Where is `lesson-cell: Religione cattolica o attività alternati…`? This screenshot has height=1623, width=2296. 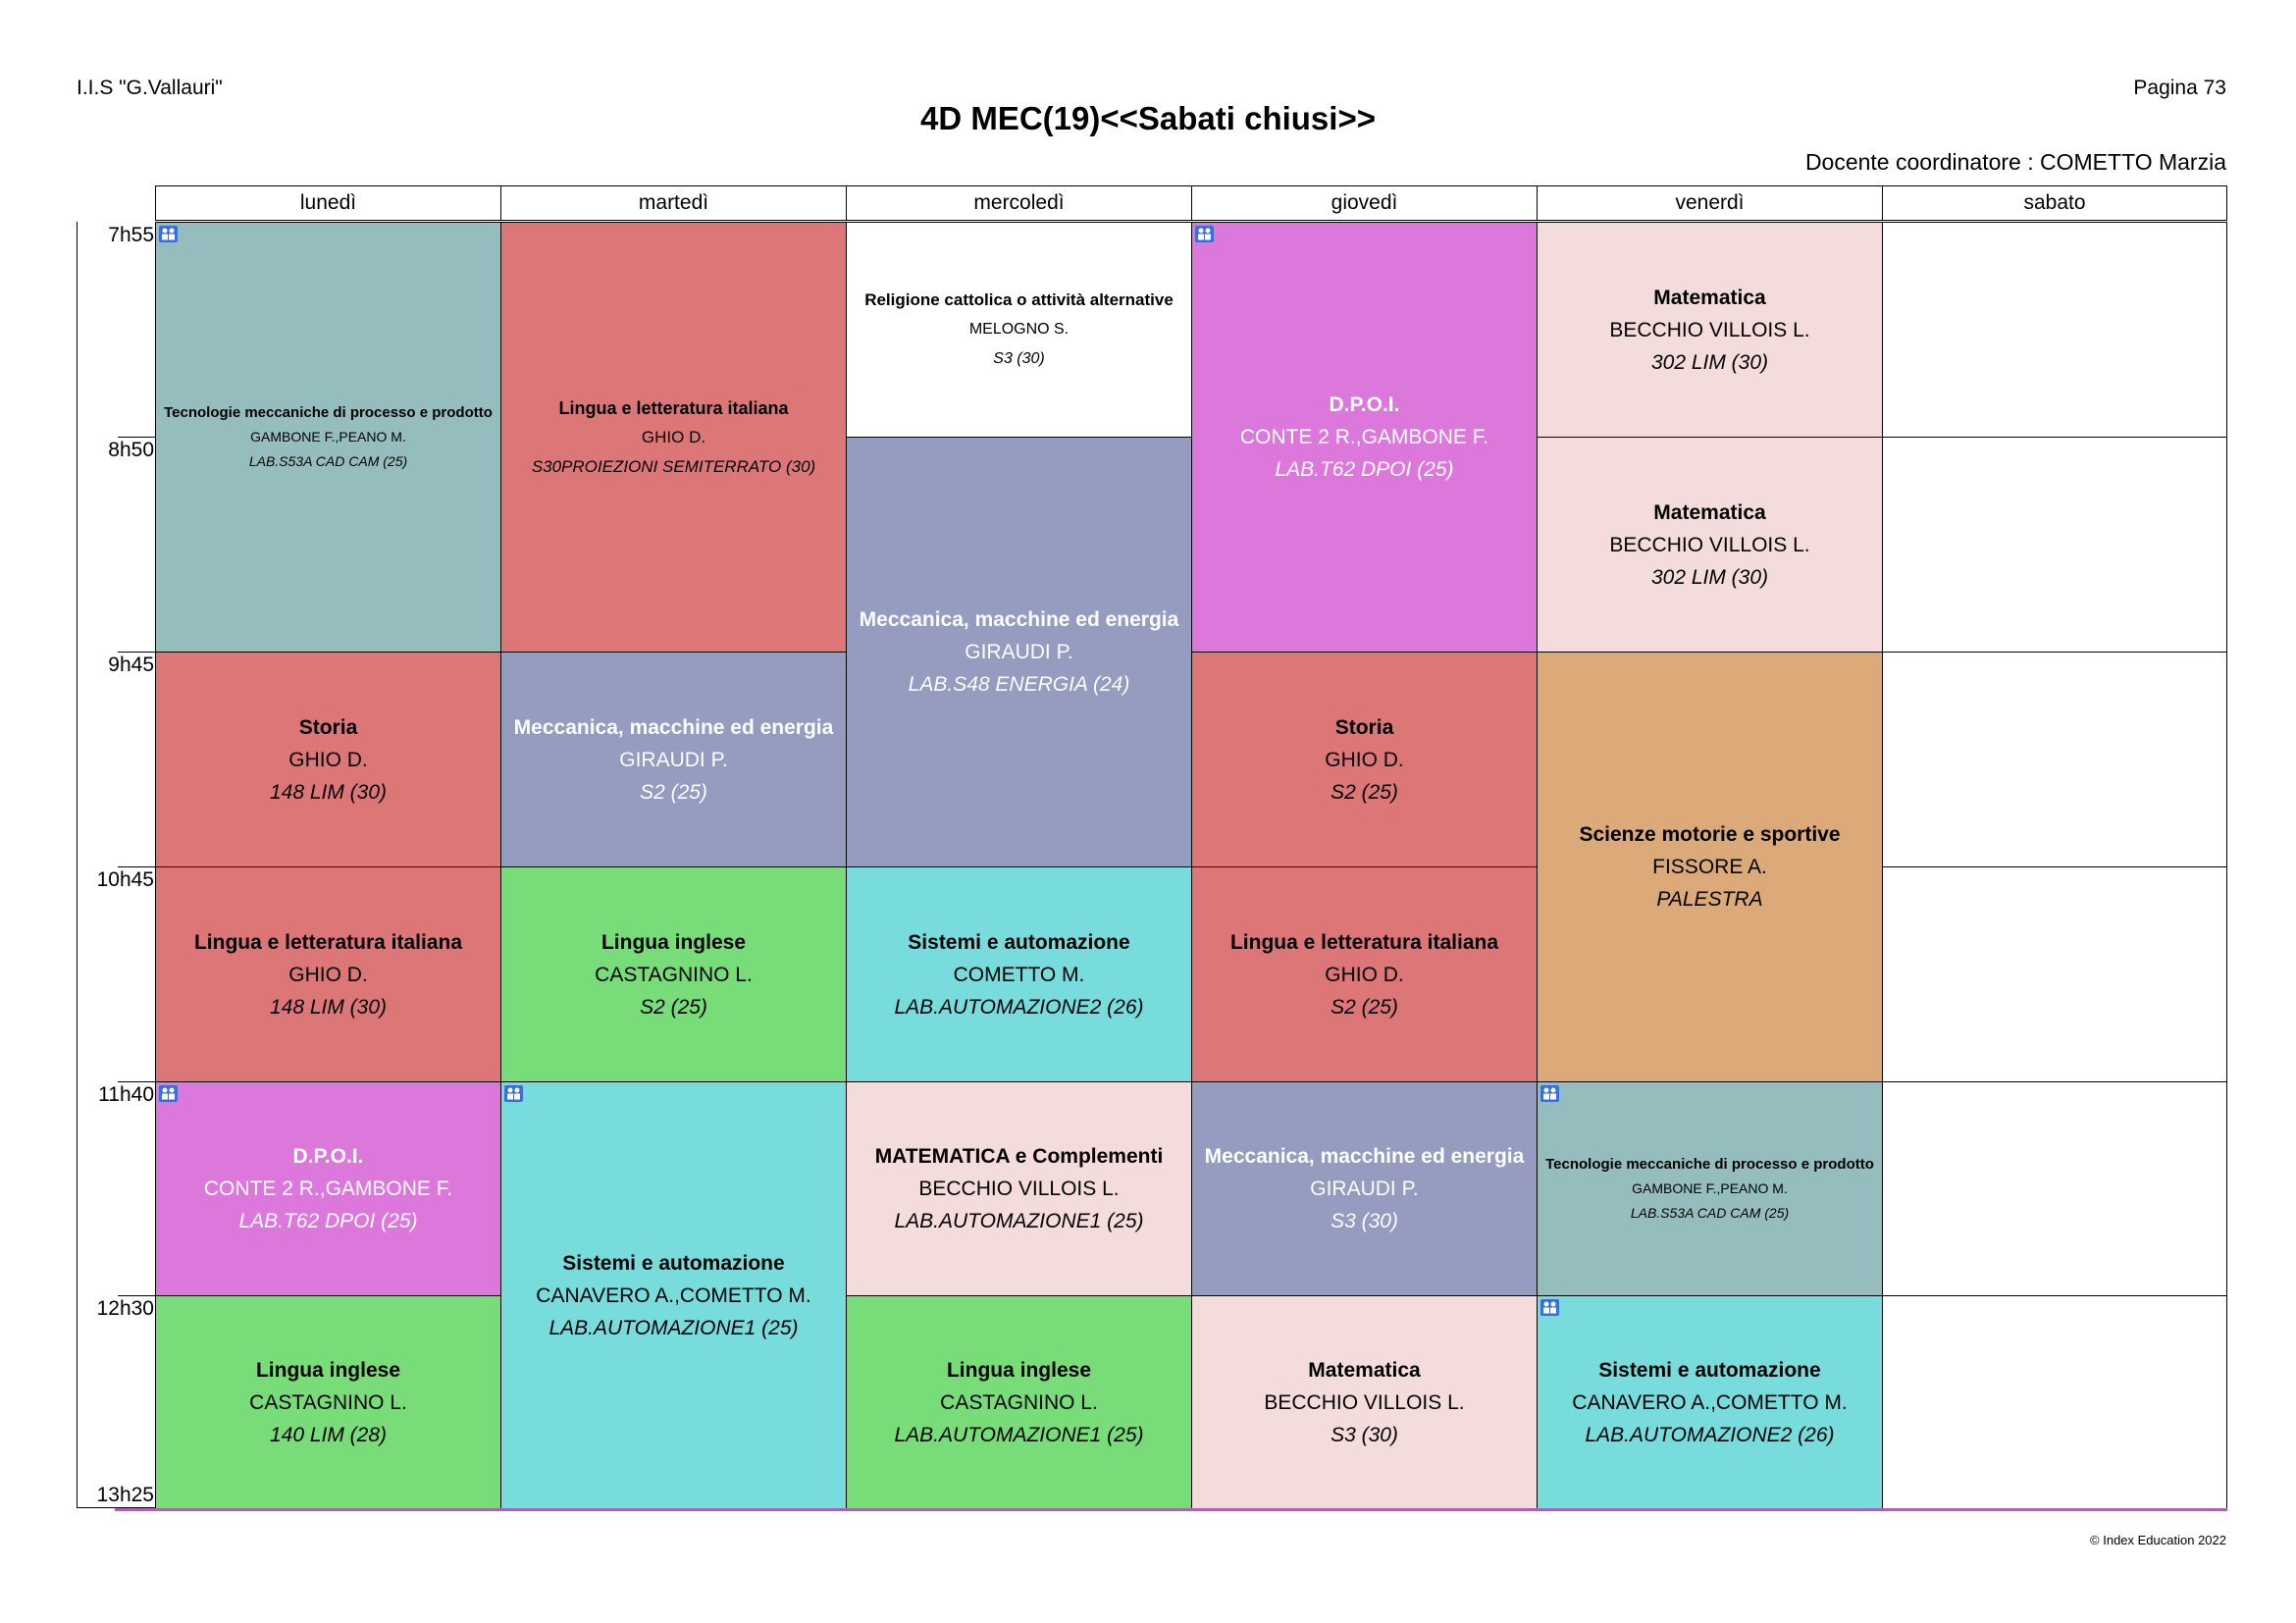
lesson-cell: Religione cattolica o attività alternati… is located at coordinates (1019, 330).